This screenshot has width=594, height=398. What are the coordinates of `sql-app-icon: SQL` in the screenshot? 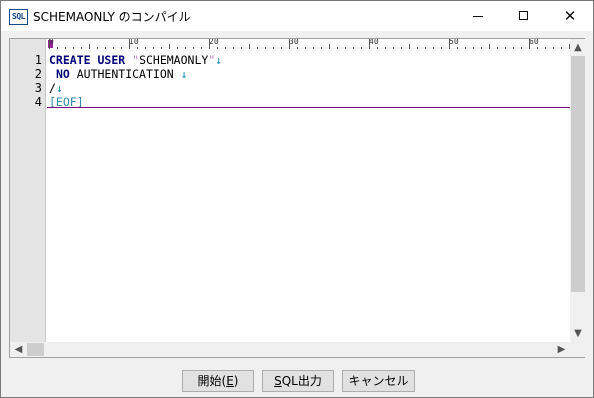 It's located at (18, 17).